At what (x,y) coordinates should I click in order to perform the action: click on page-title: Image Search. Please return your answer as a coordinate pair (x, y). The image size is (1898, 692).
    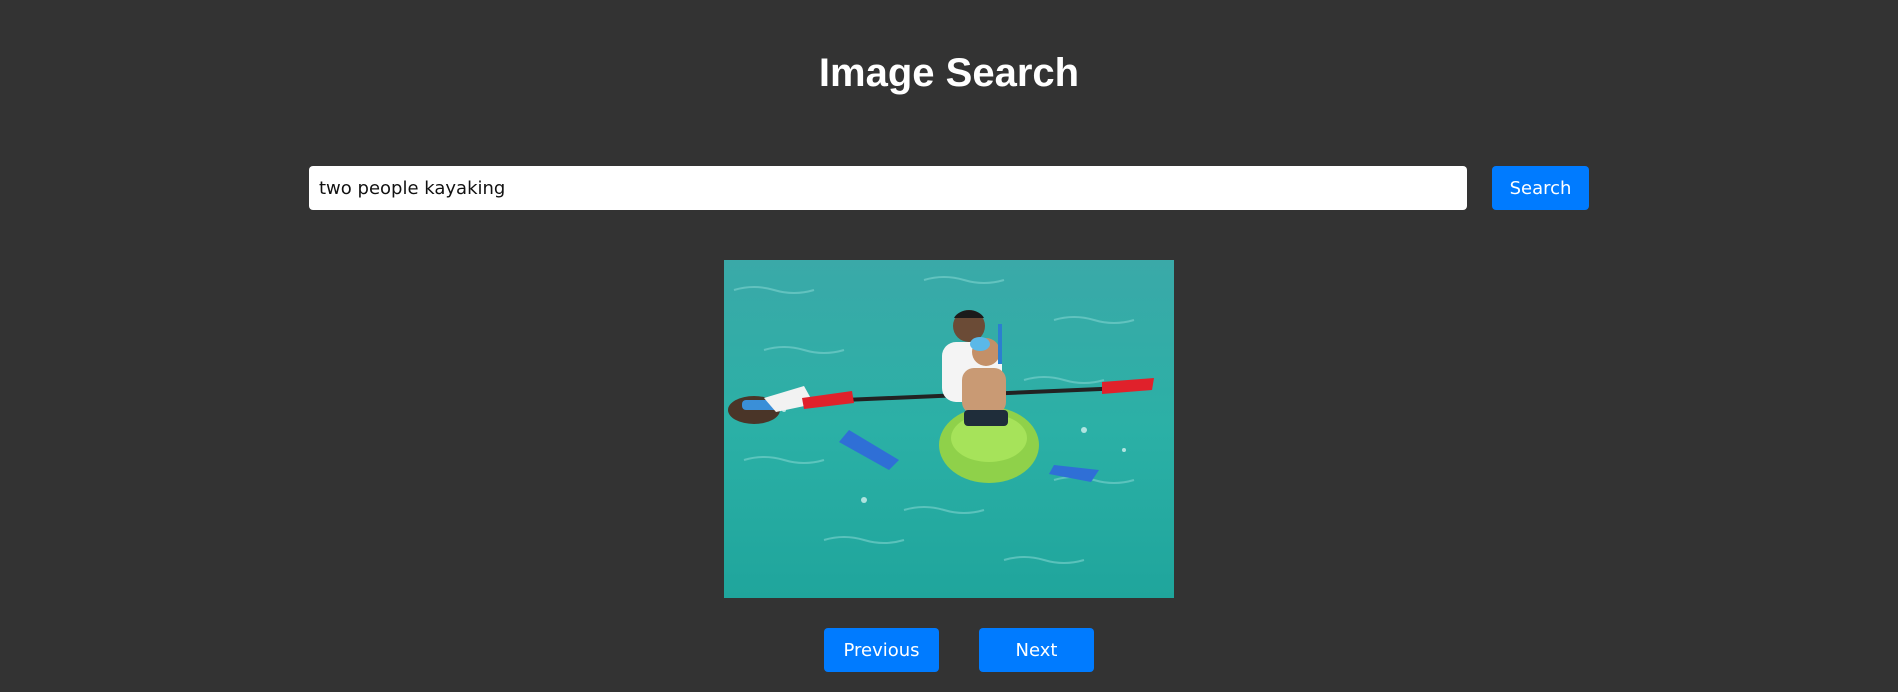
    Looking at the image, I should click on (949, 73).